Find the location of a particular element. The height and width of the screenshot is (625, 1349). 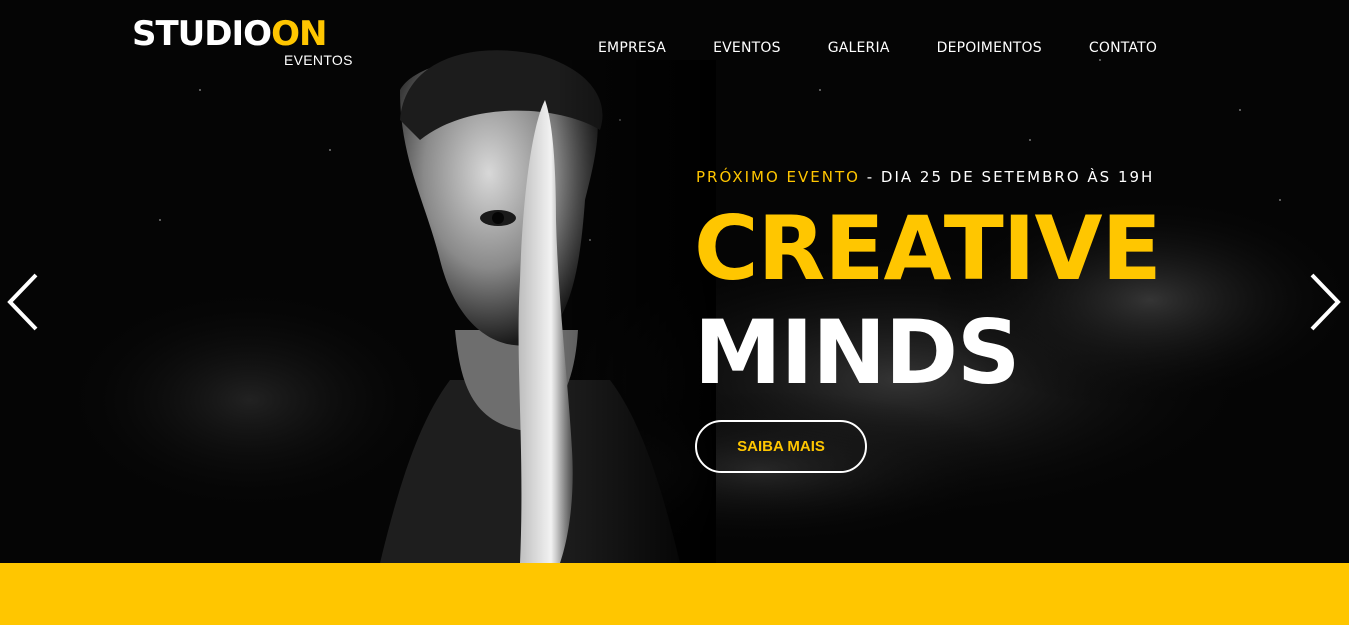

saiba-mais-button: SAIBA MAIS is located at coordinates (781, 446).